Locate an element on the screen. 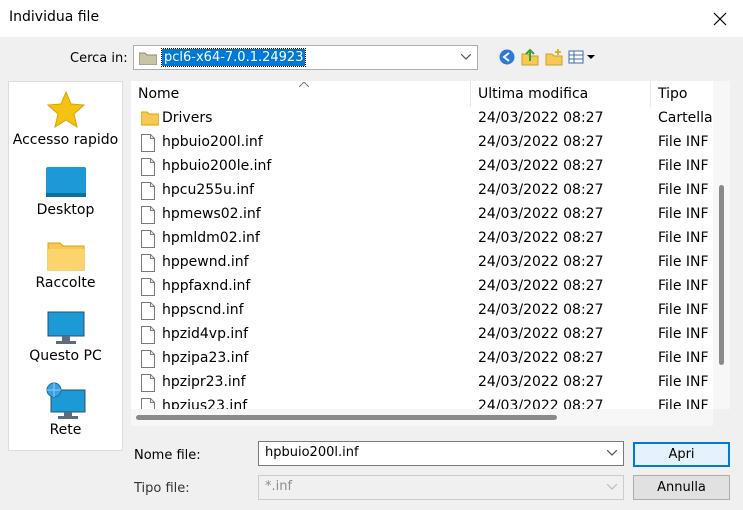  star-icon is located at coordinates (65, 109).